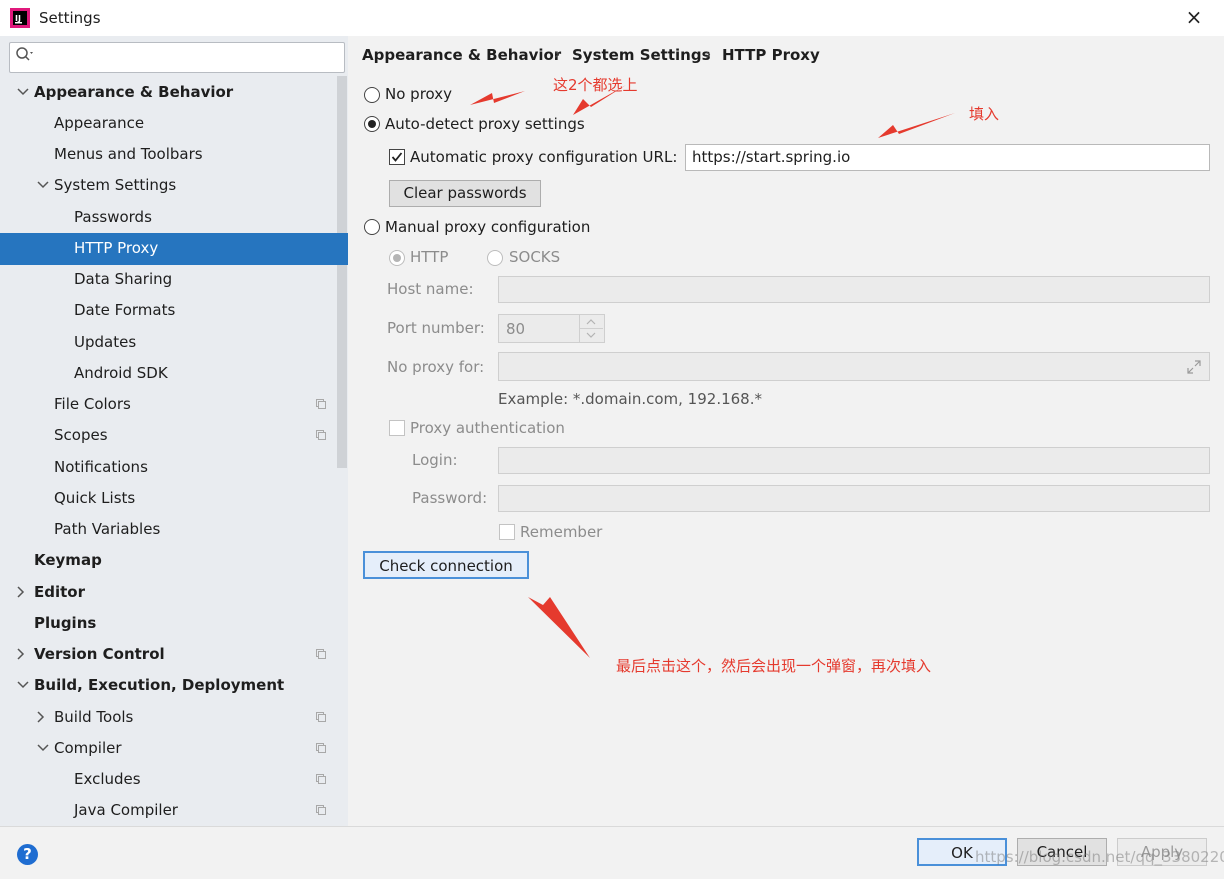 This screenshot has height=879, width=1224. I want to click on sidebar-item-quick-lists: Quick Lists, so click(94, 498).